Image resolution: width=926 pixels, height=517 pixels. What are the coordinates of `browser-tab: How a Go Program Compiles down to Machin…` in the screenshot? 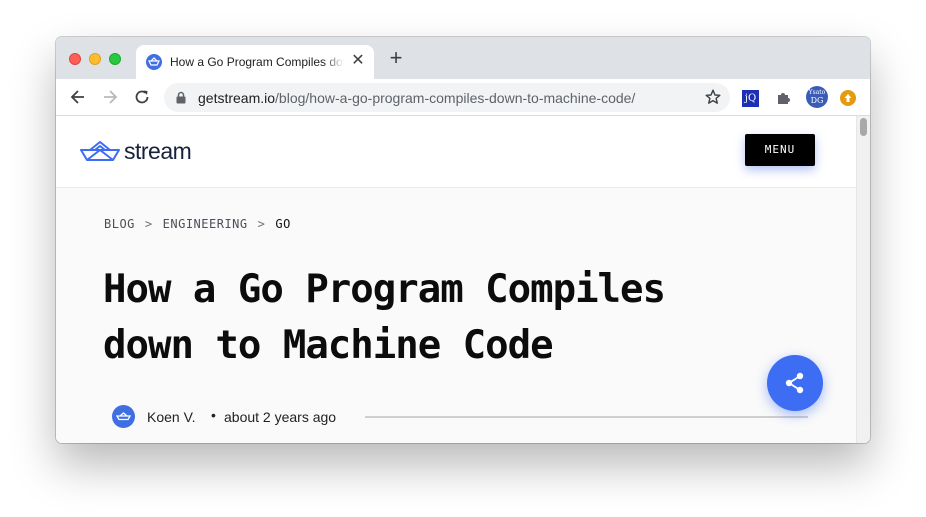 It's located at (255, 62).